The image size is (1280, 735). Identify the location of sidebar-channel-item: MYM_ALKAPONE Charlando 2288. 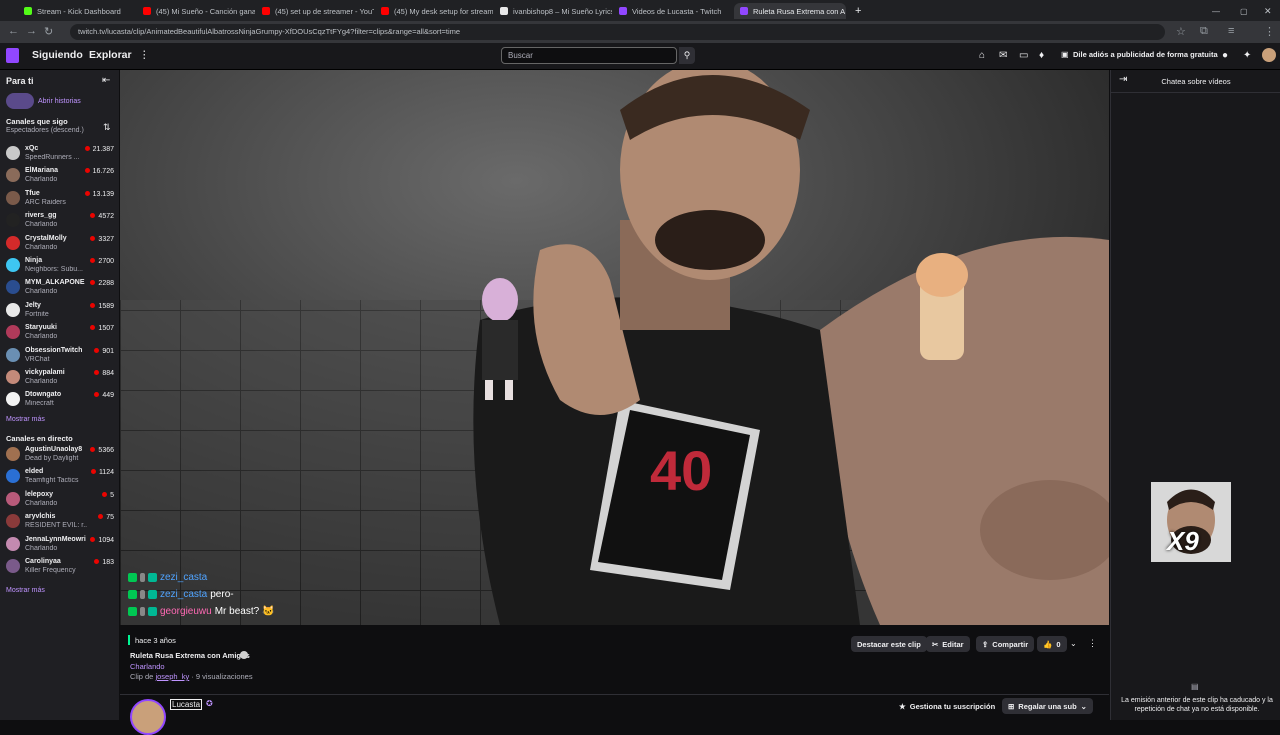
(61, 288).